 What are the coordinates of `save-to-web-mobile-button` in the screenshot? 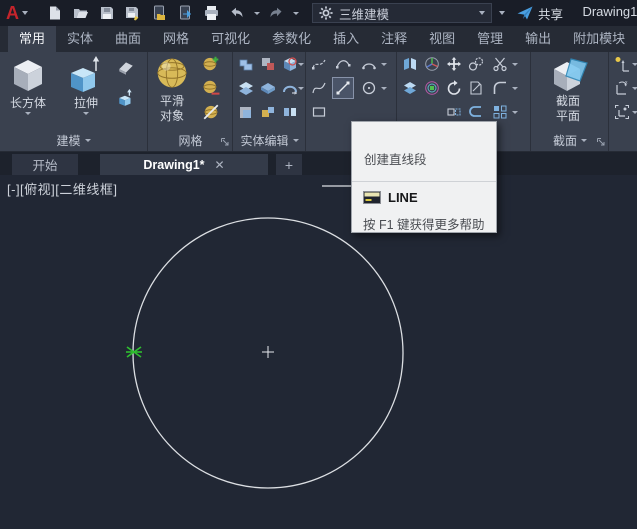 It's located at (185, 13).